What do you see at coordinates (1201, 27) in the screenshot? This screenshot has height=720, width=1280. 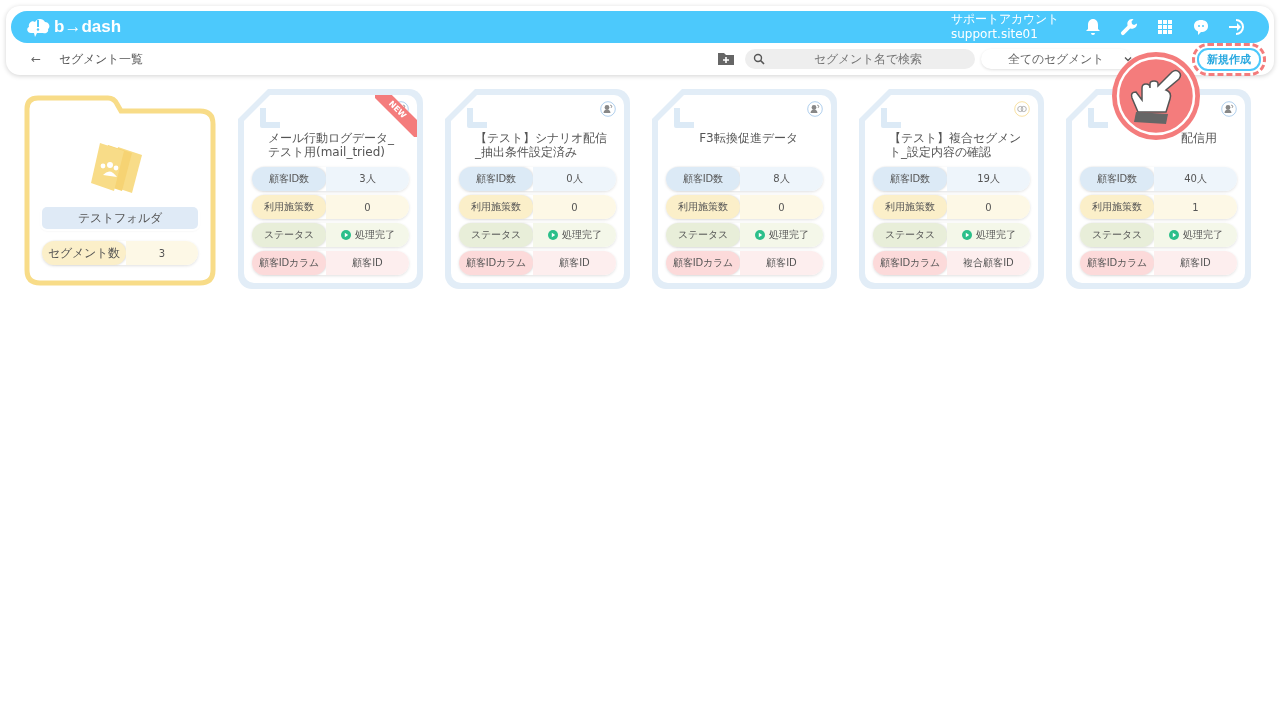 I see `chat-icon` at bounding box center [1201, 27].